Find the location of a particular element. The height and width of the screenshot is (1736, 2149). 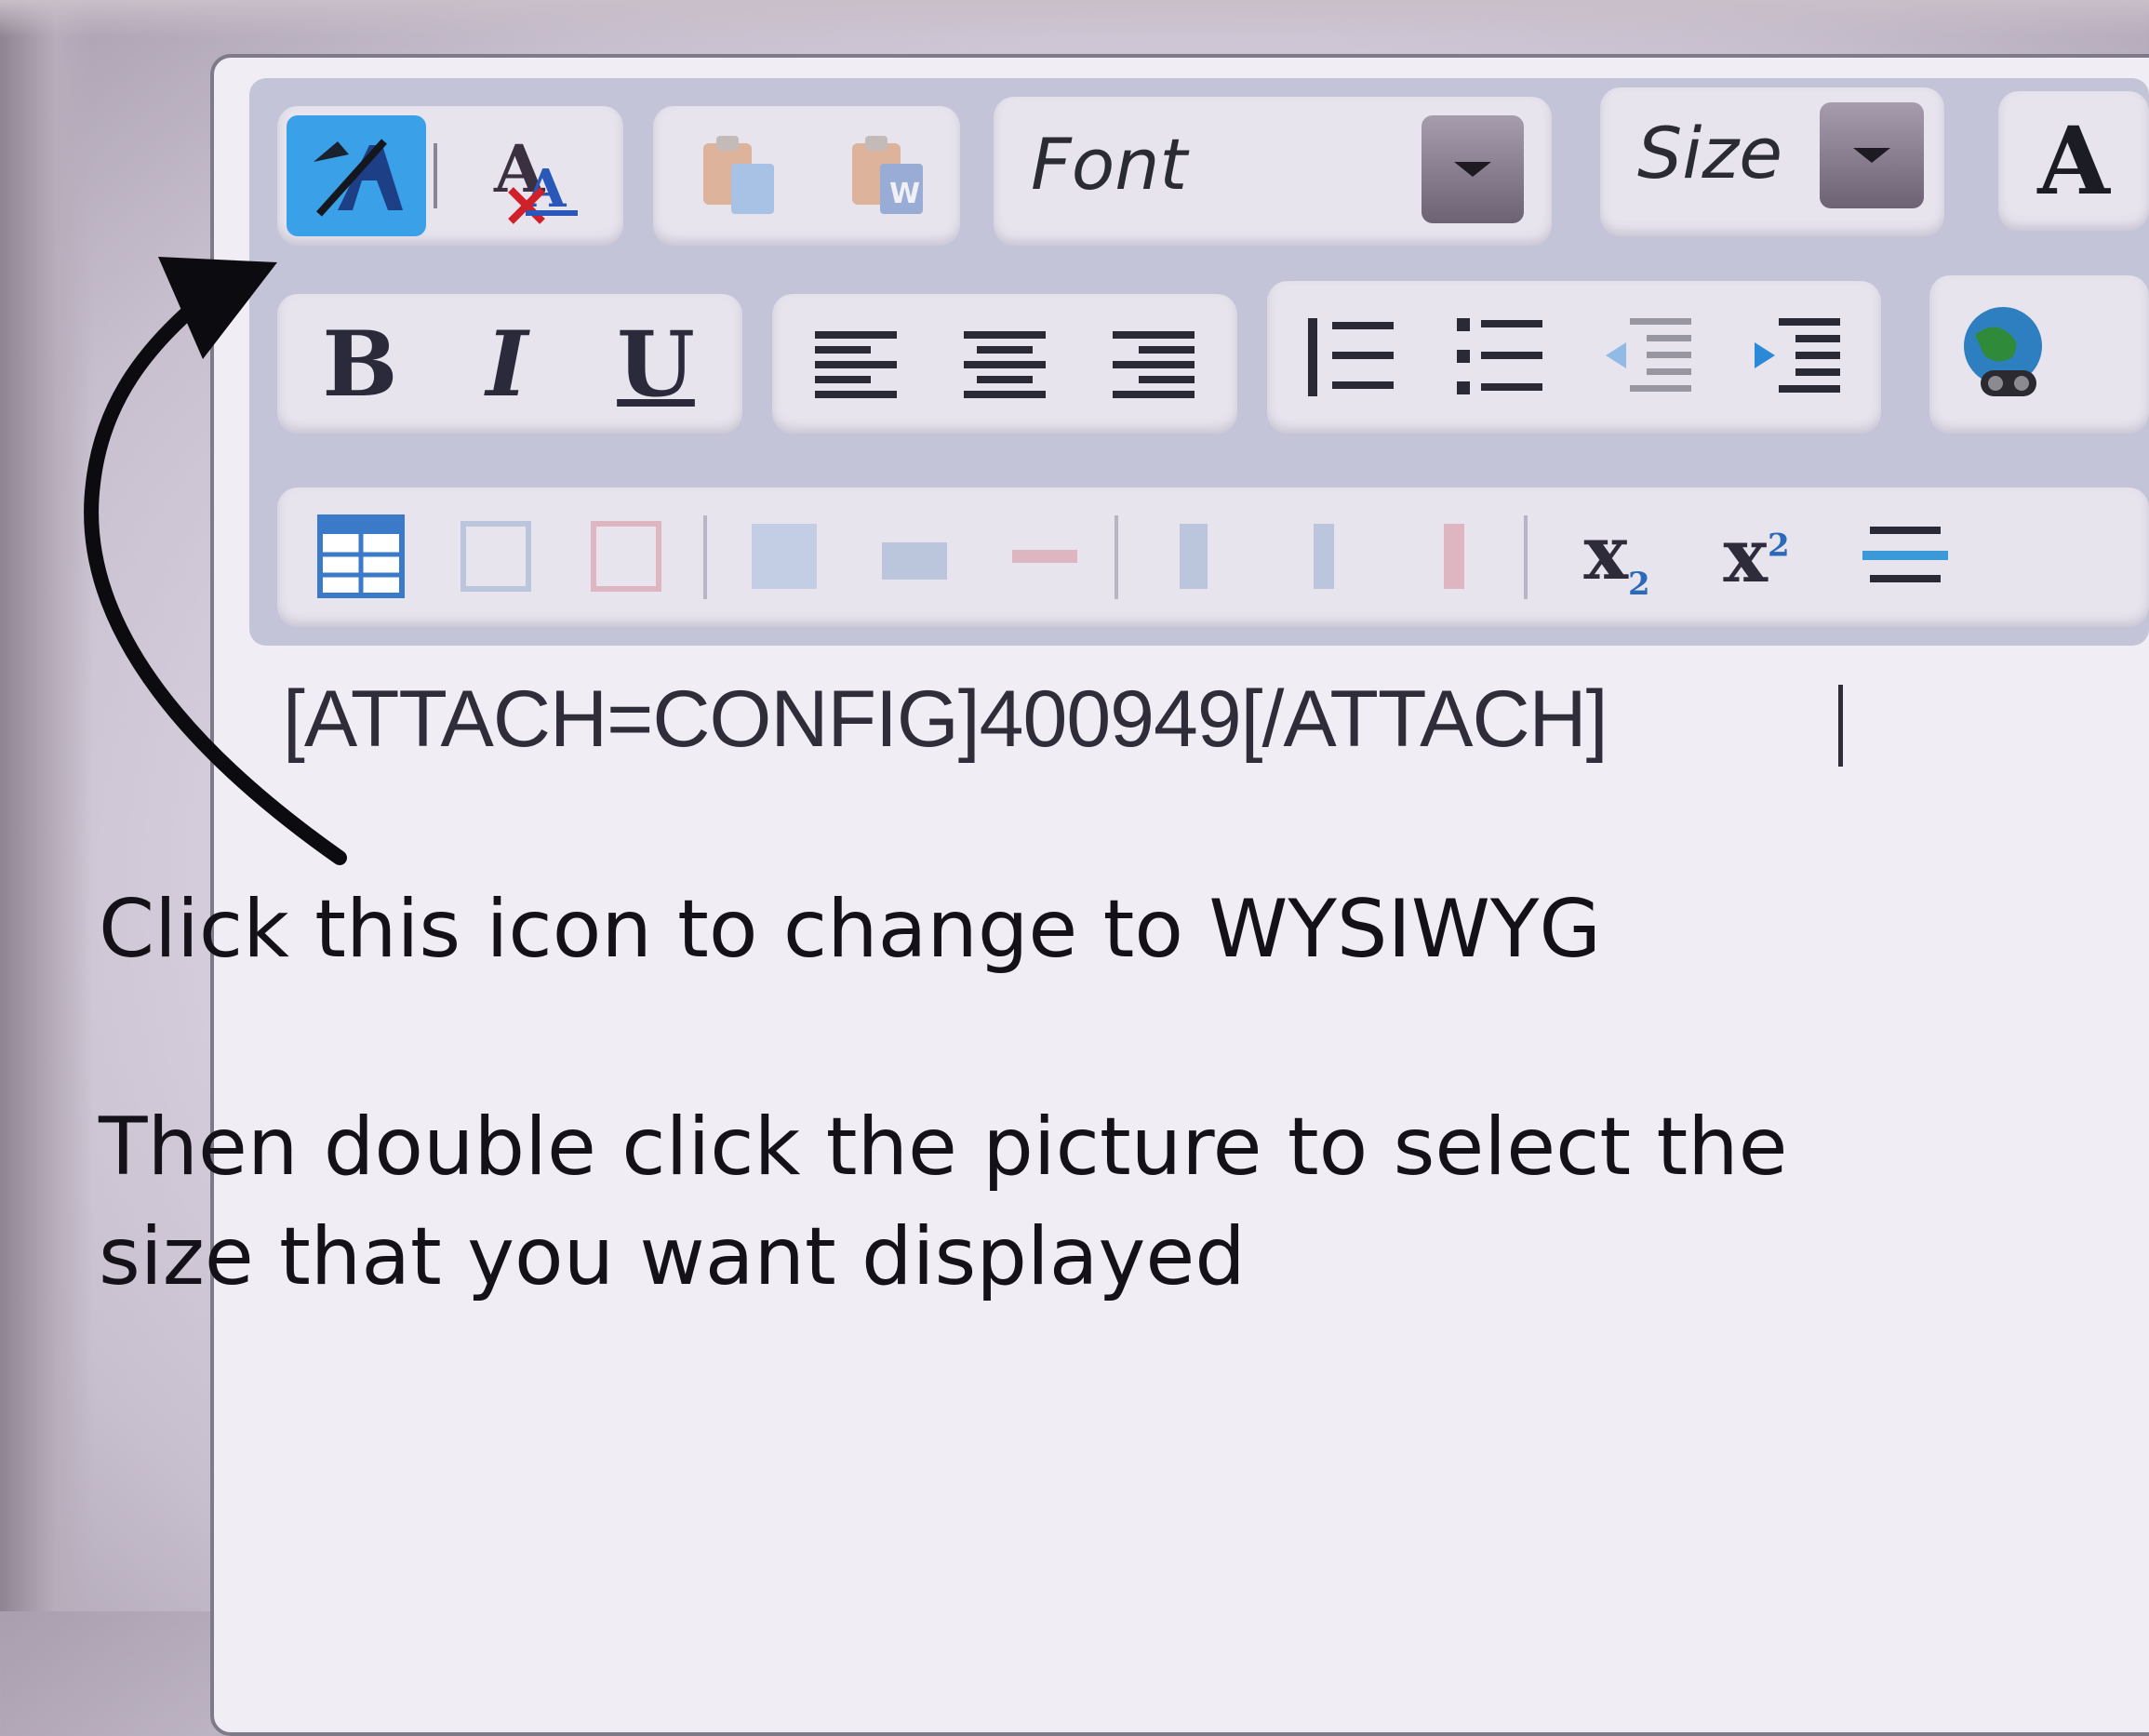

annotation-arrow is located at coordinates (215, 561).